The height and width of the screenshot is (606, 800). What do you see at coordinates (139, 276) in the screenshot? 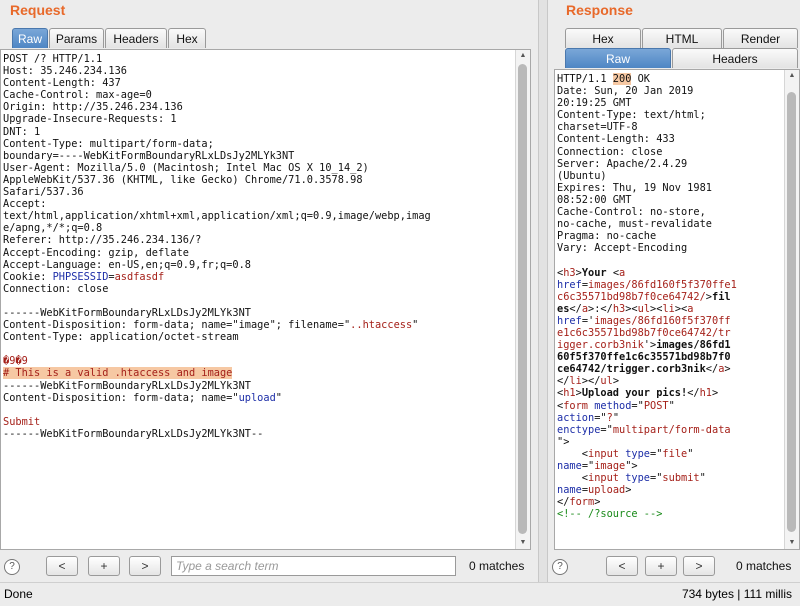
I see `code-token: asdfasdf` at bounding box center [139, 276].